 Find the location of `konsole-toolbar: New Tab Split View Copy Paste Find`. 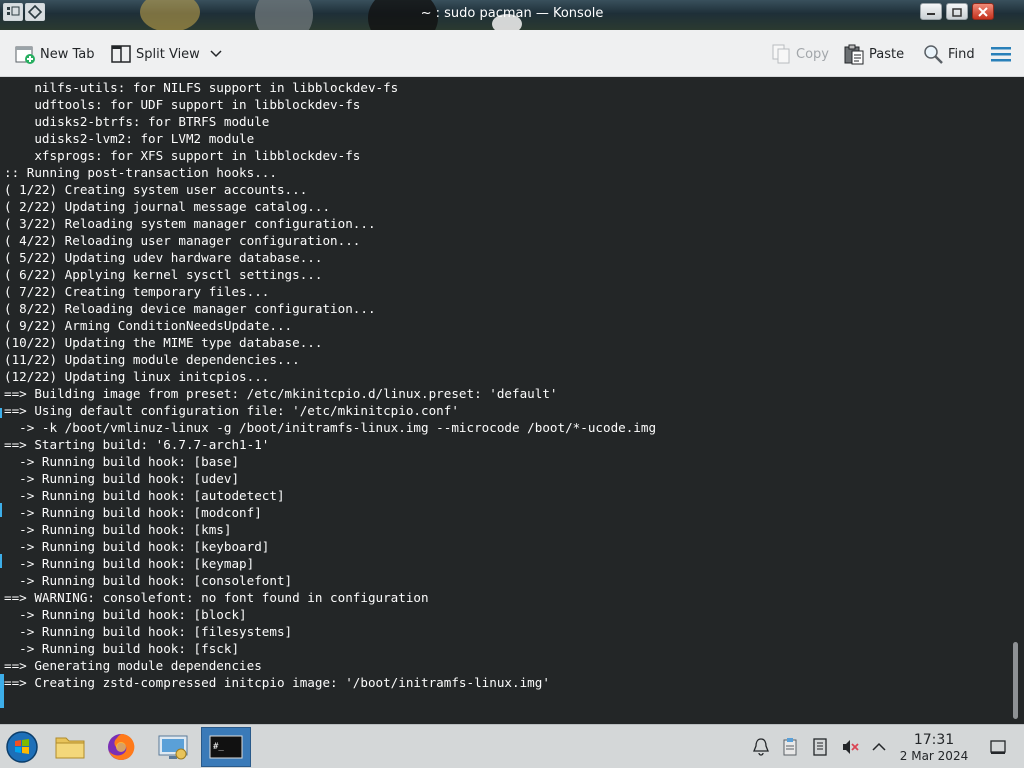

konsole-toolbar: New Tab Split View Copy Paste Find is located at coordinates (512, 53).